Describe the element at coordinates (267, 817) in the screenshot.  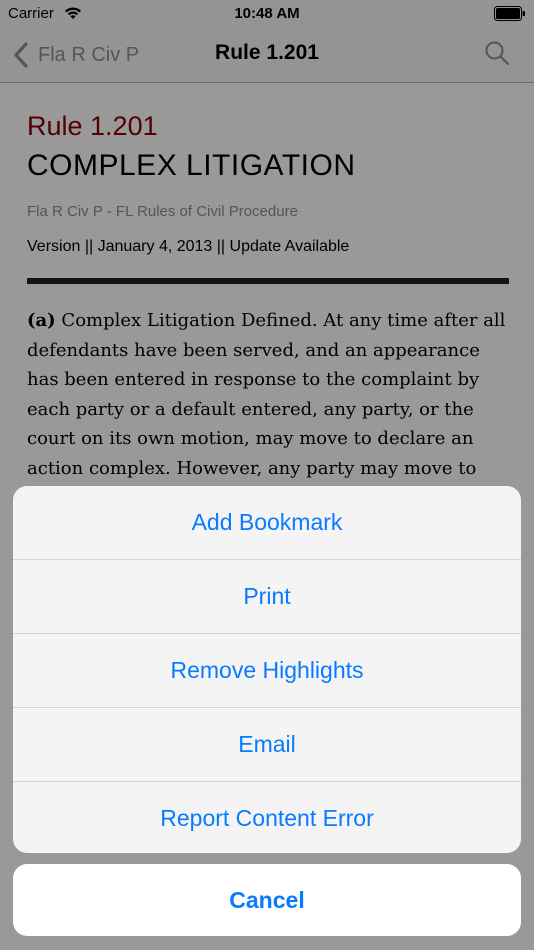
I see `report-content-error-button: Report Content Error` at that location.